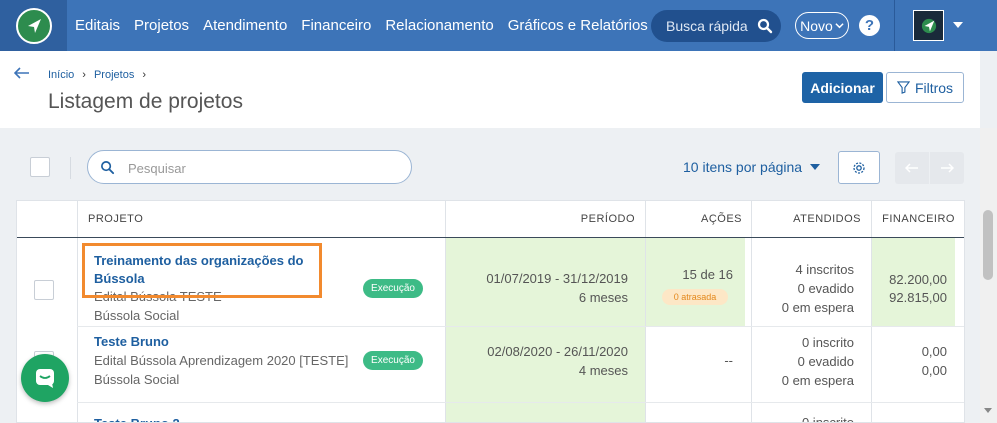 Image resolution: width=997 pixels, height=423 pixels. Describe the element at coordinates (77, 311) in the screenshot. I see `column-divider` at that location.